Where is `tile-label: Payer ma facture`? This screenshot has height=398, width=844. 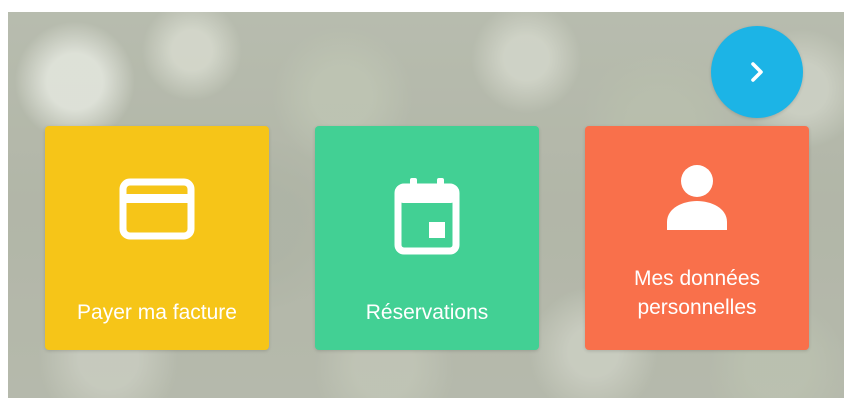 tile-label: Payer ma facture is located at coordinates (157, 312).